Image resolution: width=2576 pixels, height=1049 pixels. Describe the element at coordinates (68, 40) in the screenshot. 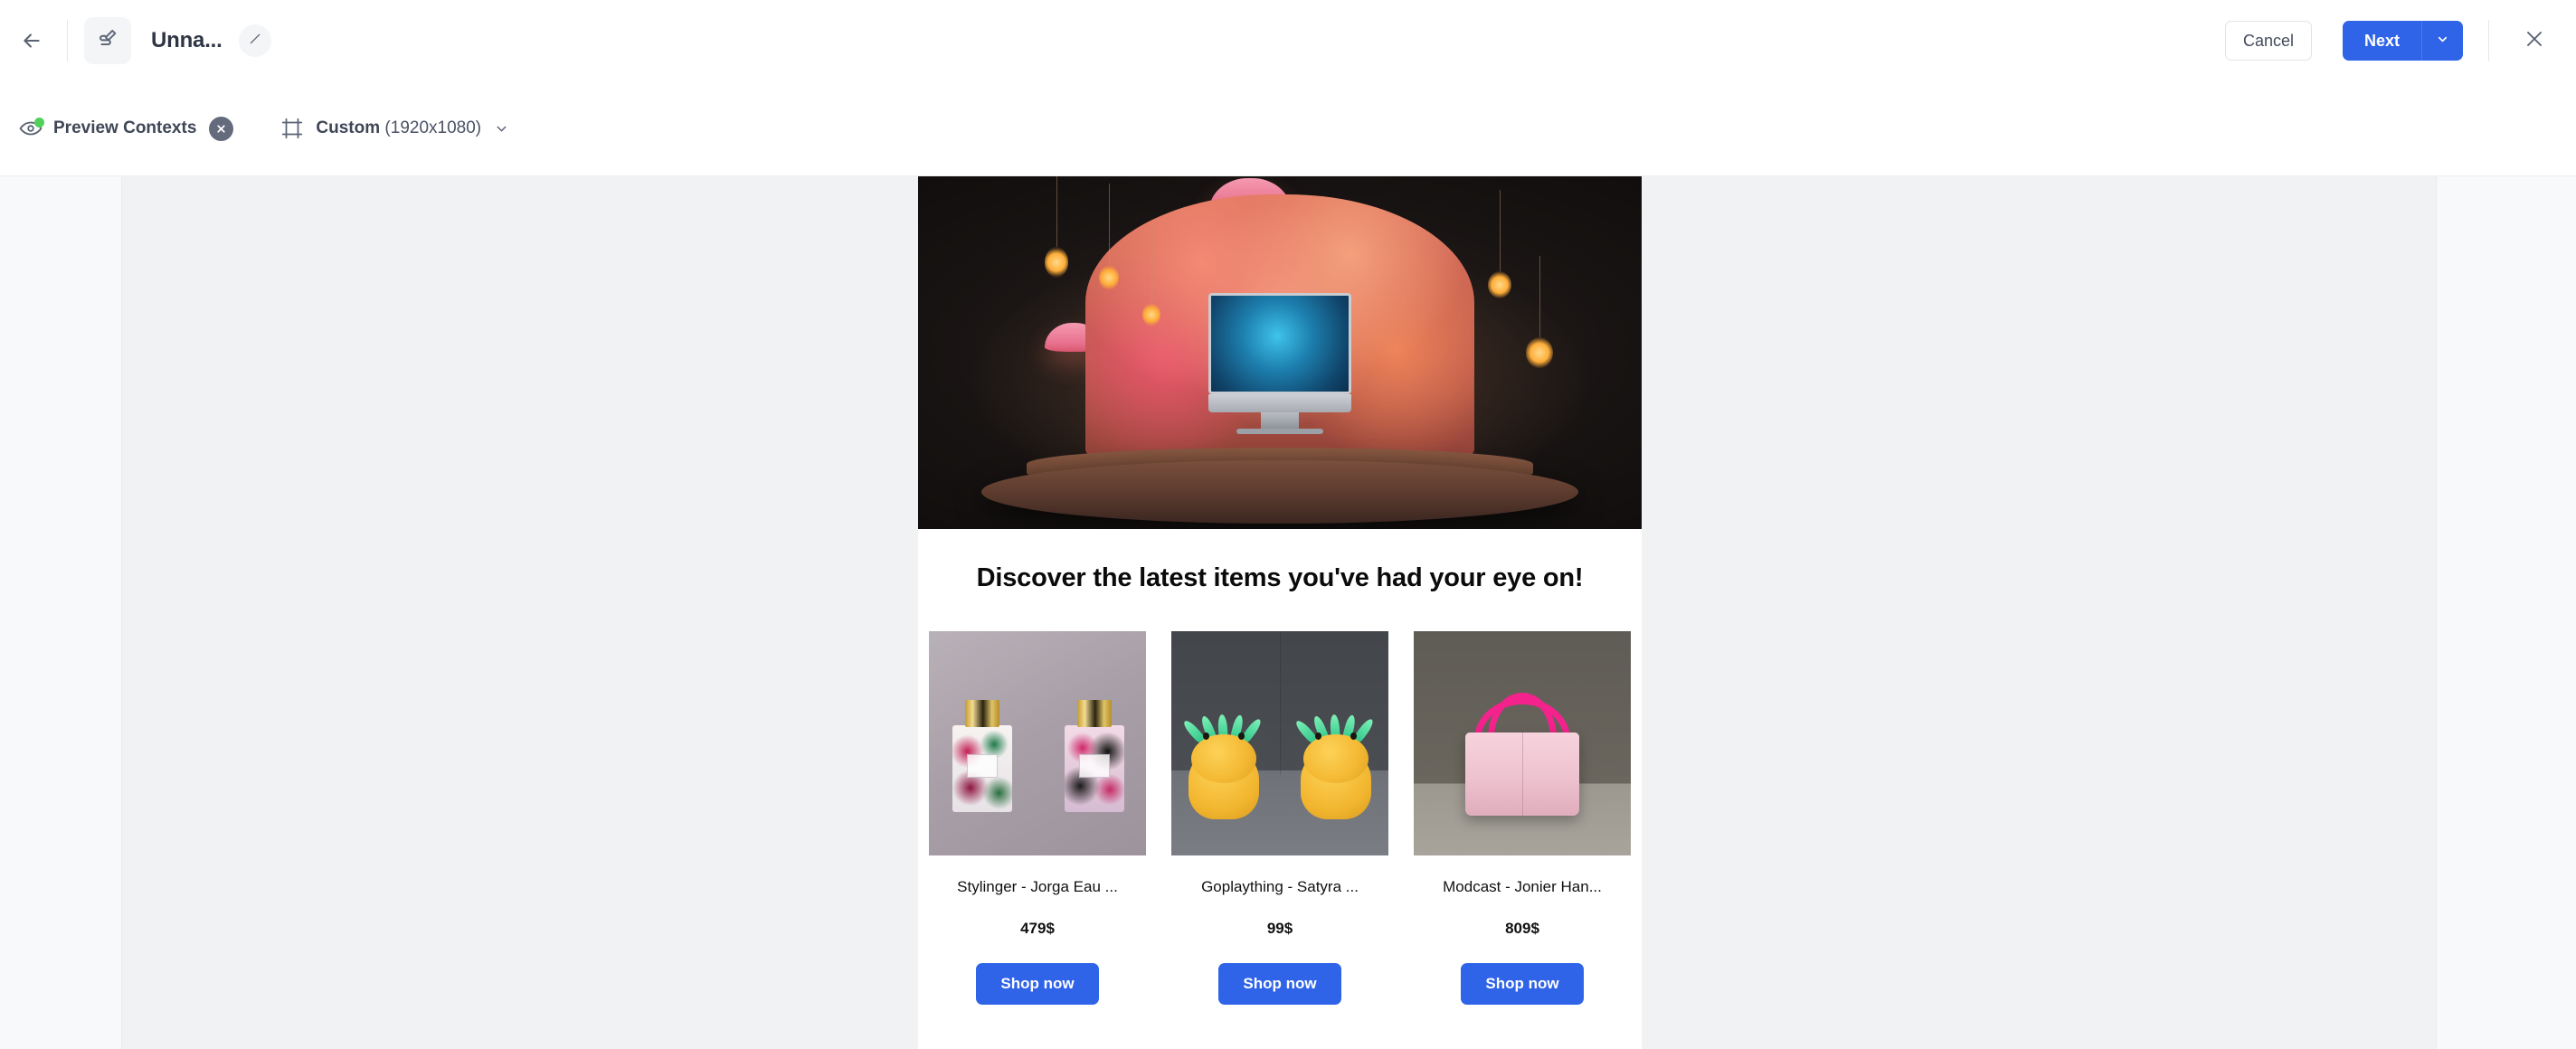

I see `header-divider` at that location.